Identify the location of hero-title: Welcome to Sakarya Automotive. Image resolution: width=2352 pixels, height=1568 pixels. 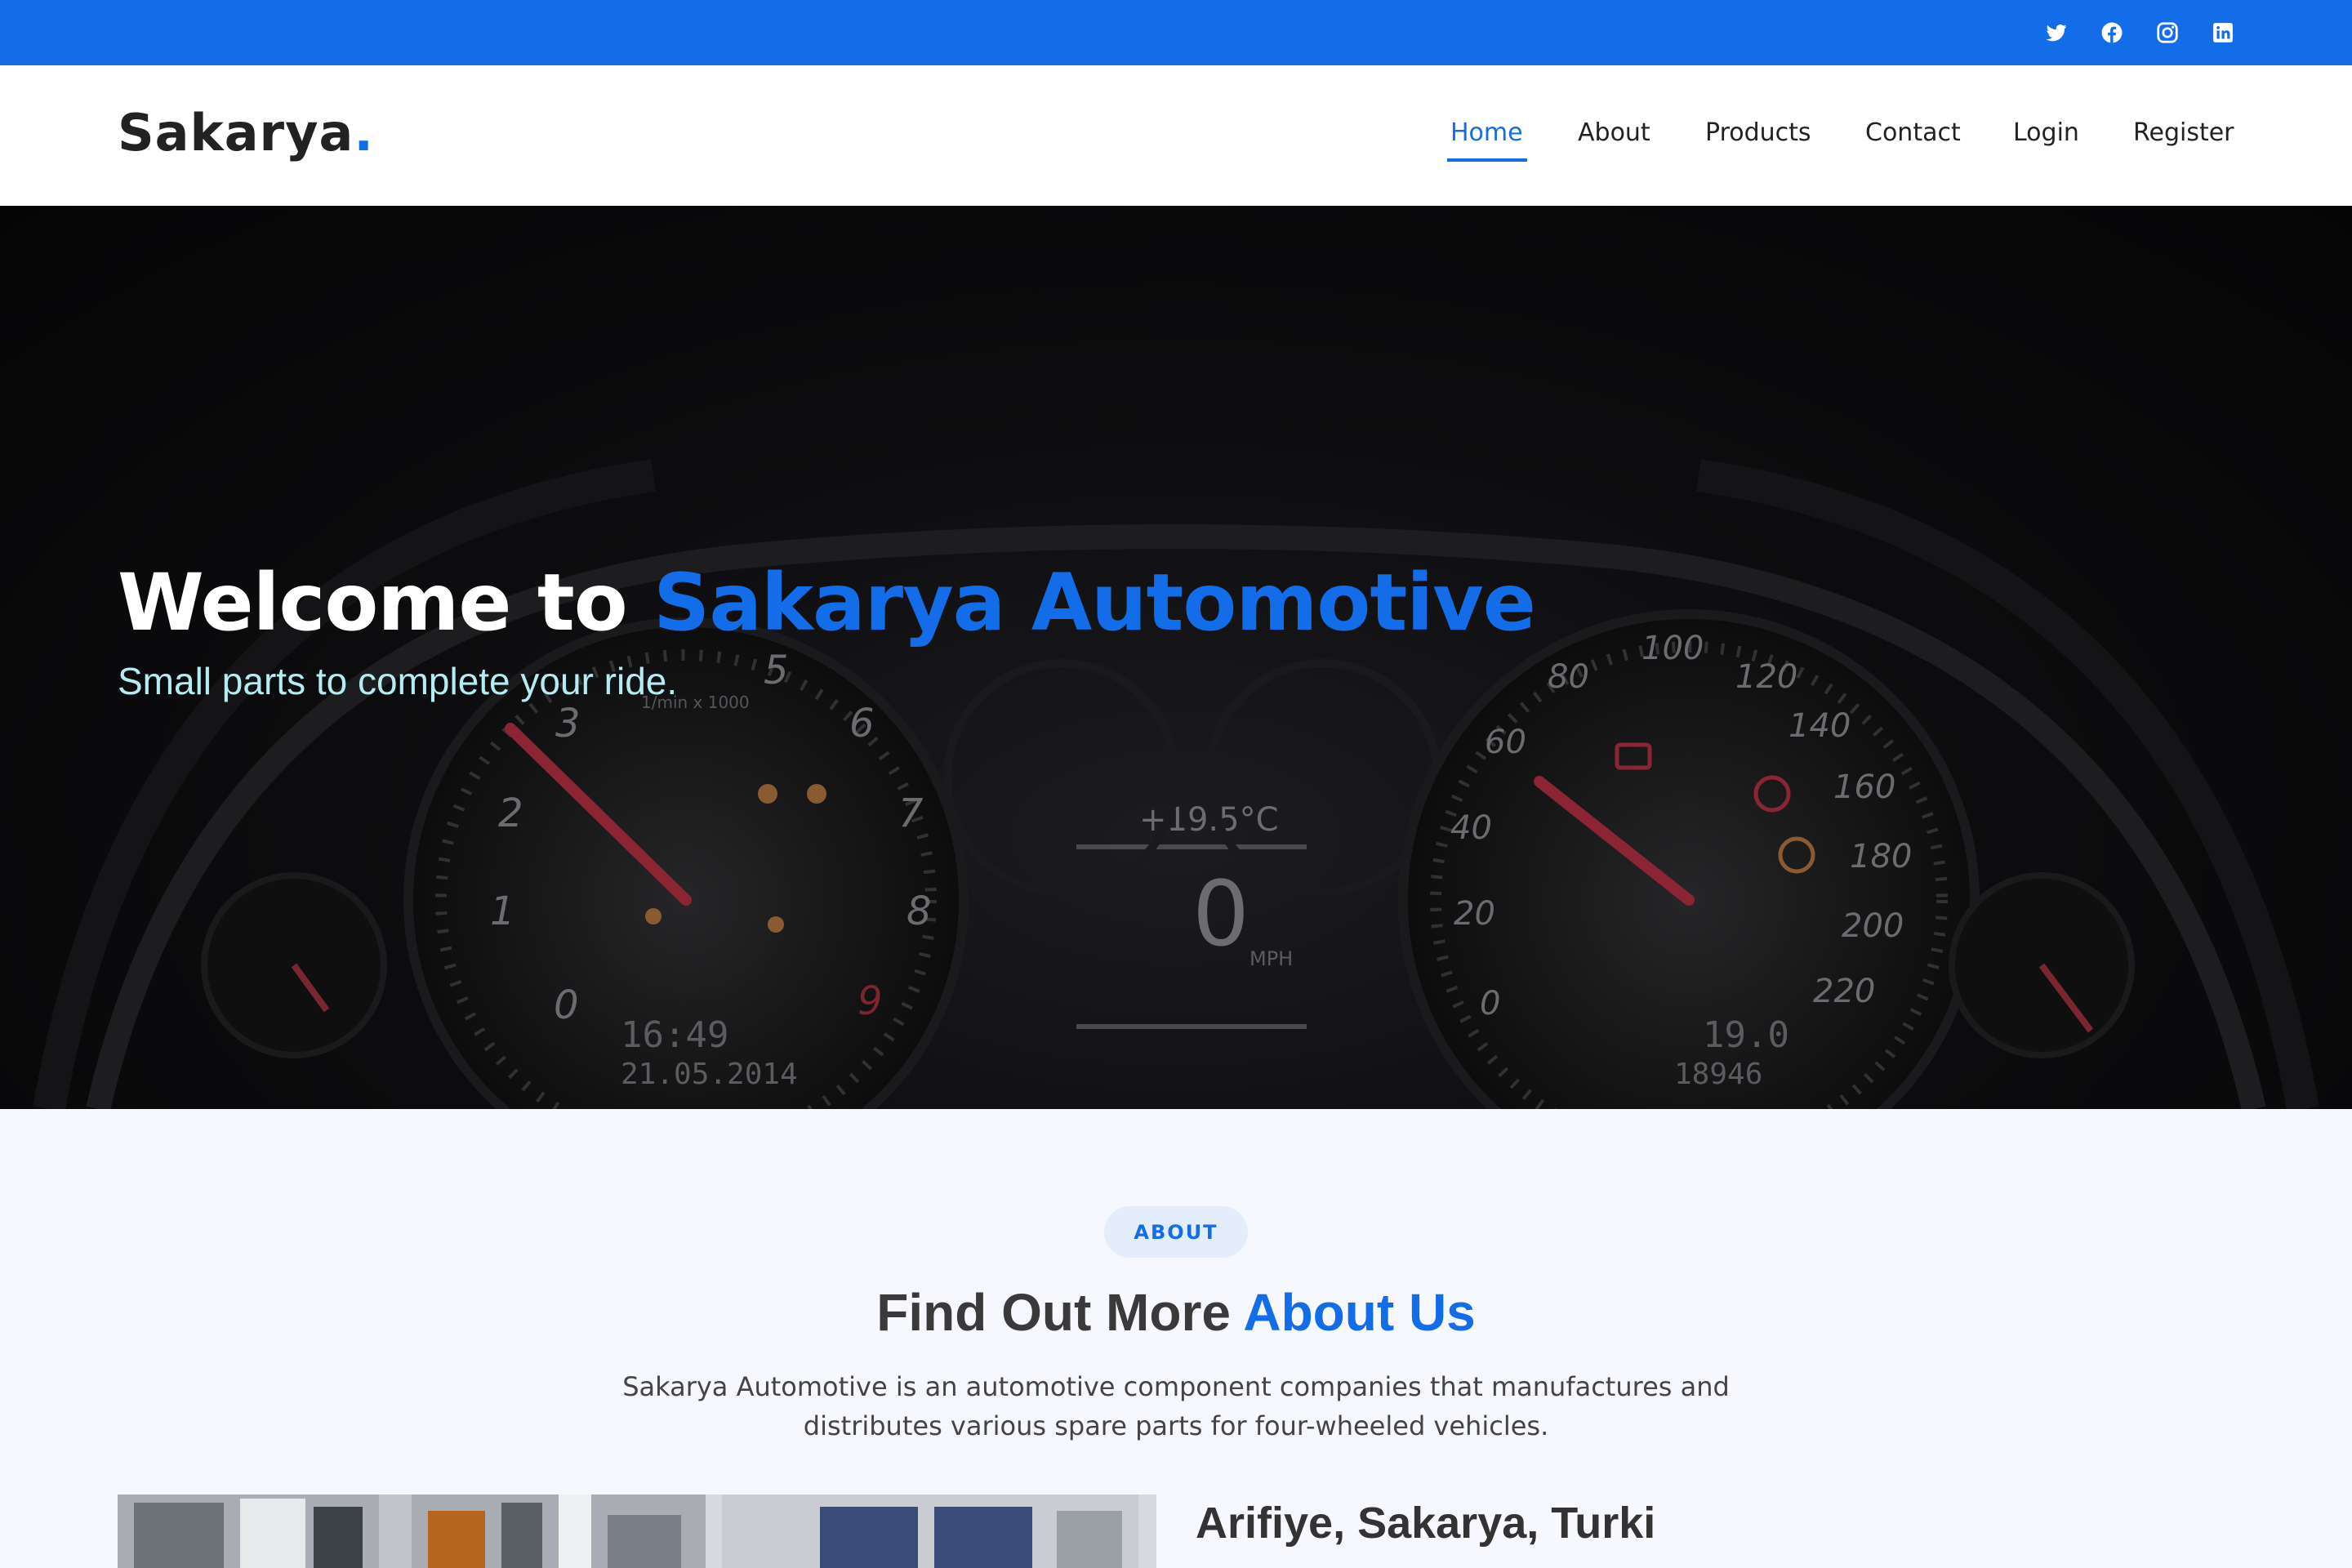
(827, 602).